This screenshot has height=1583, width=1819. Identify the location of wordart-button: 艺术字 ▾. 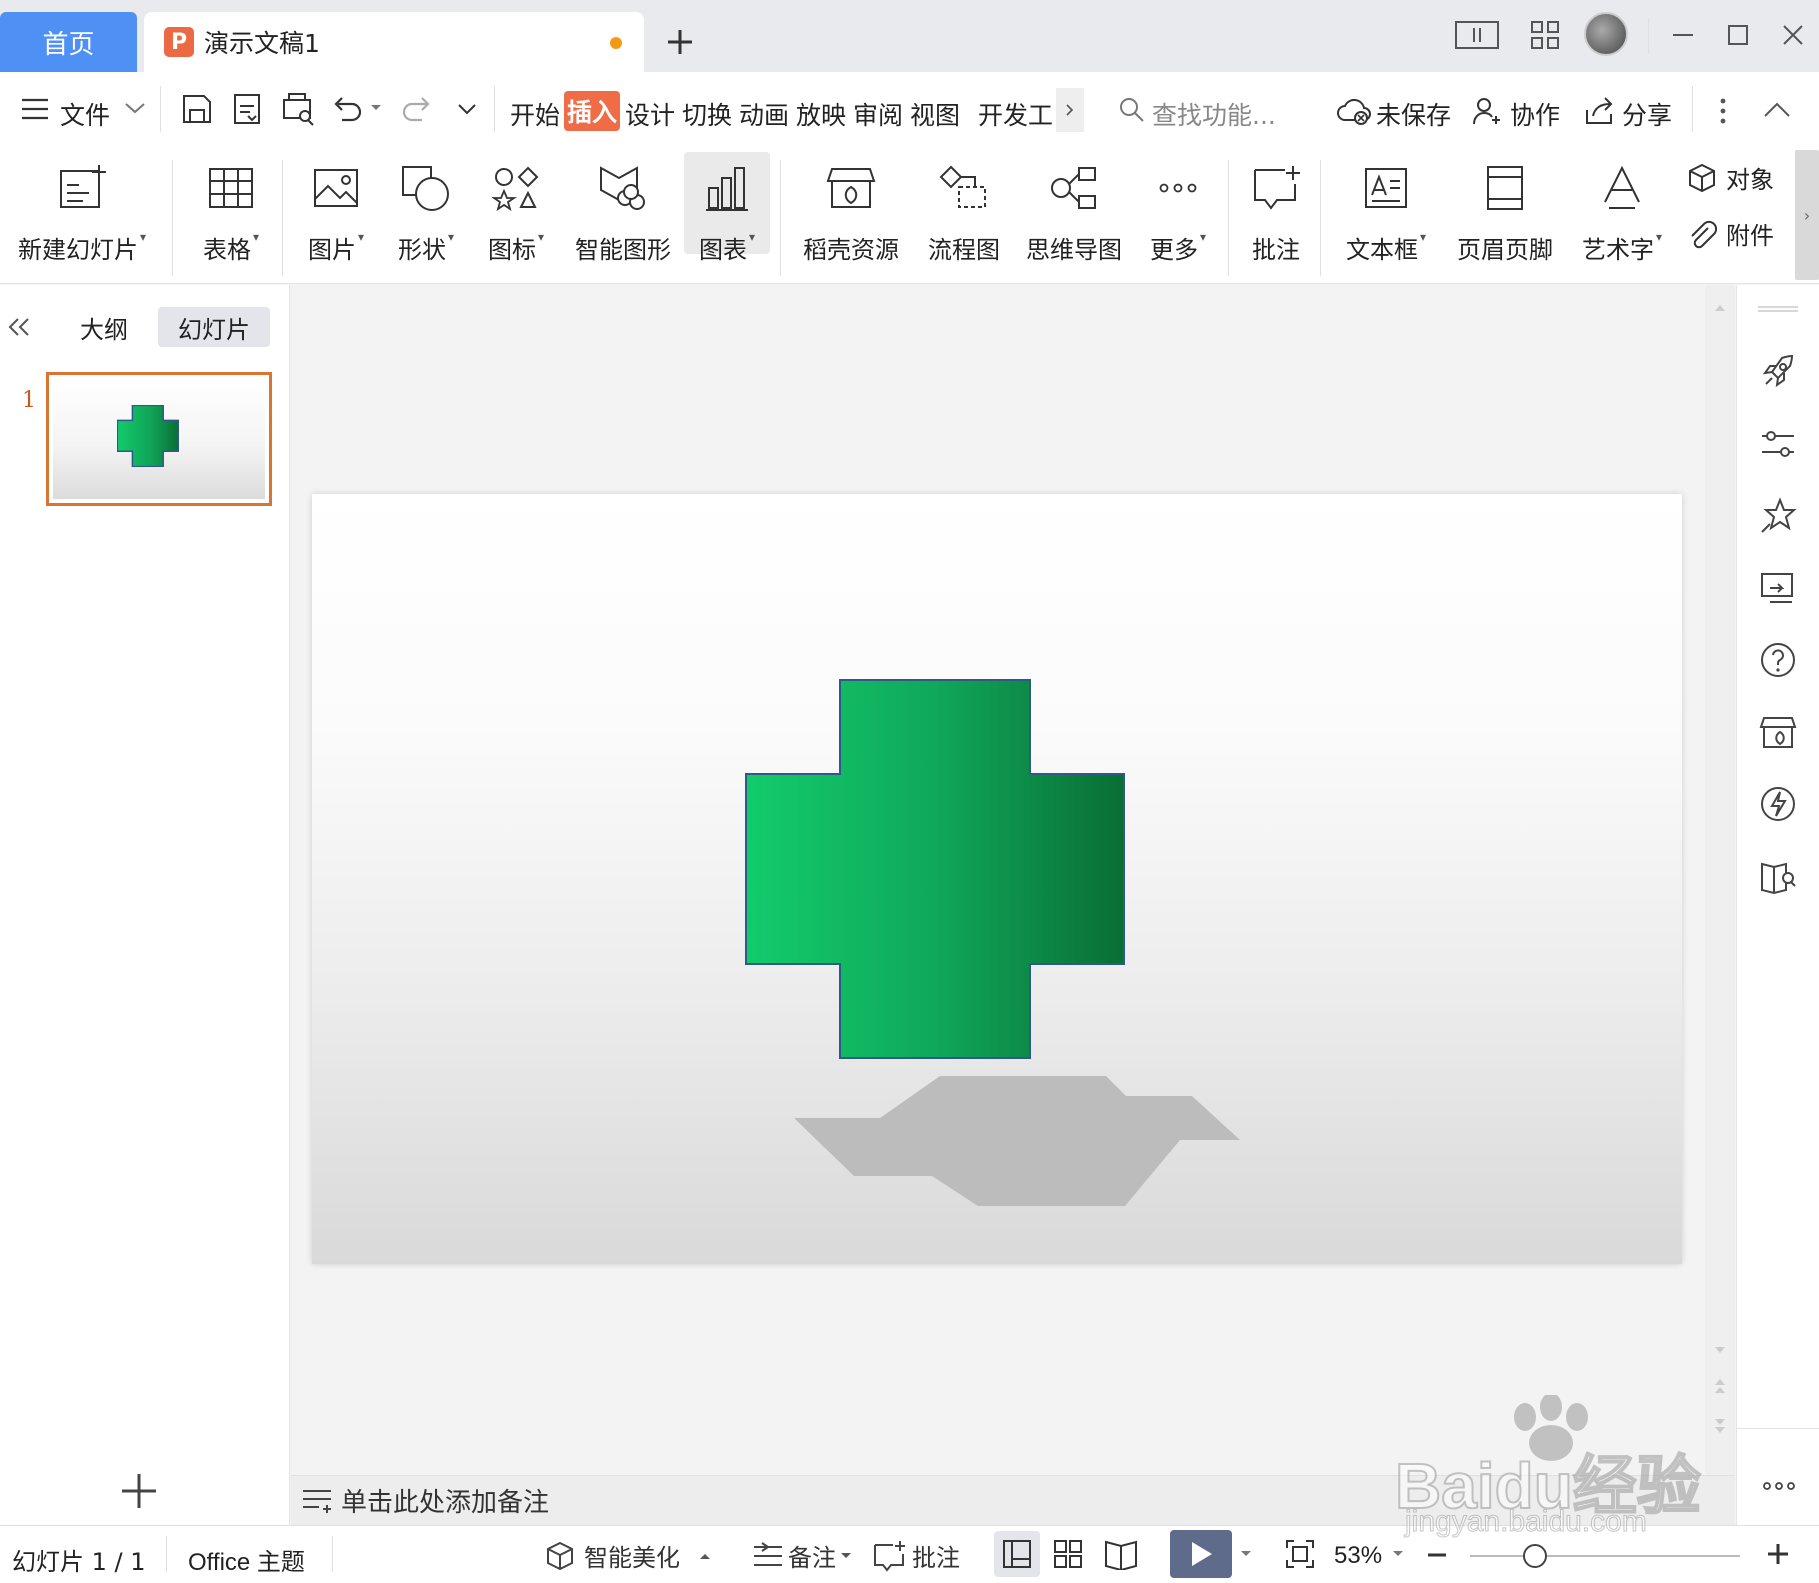
(1622, 216).